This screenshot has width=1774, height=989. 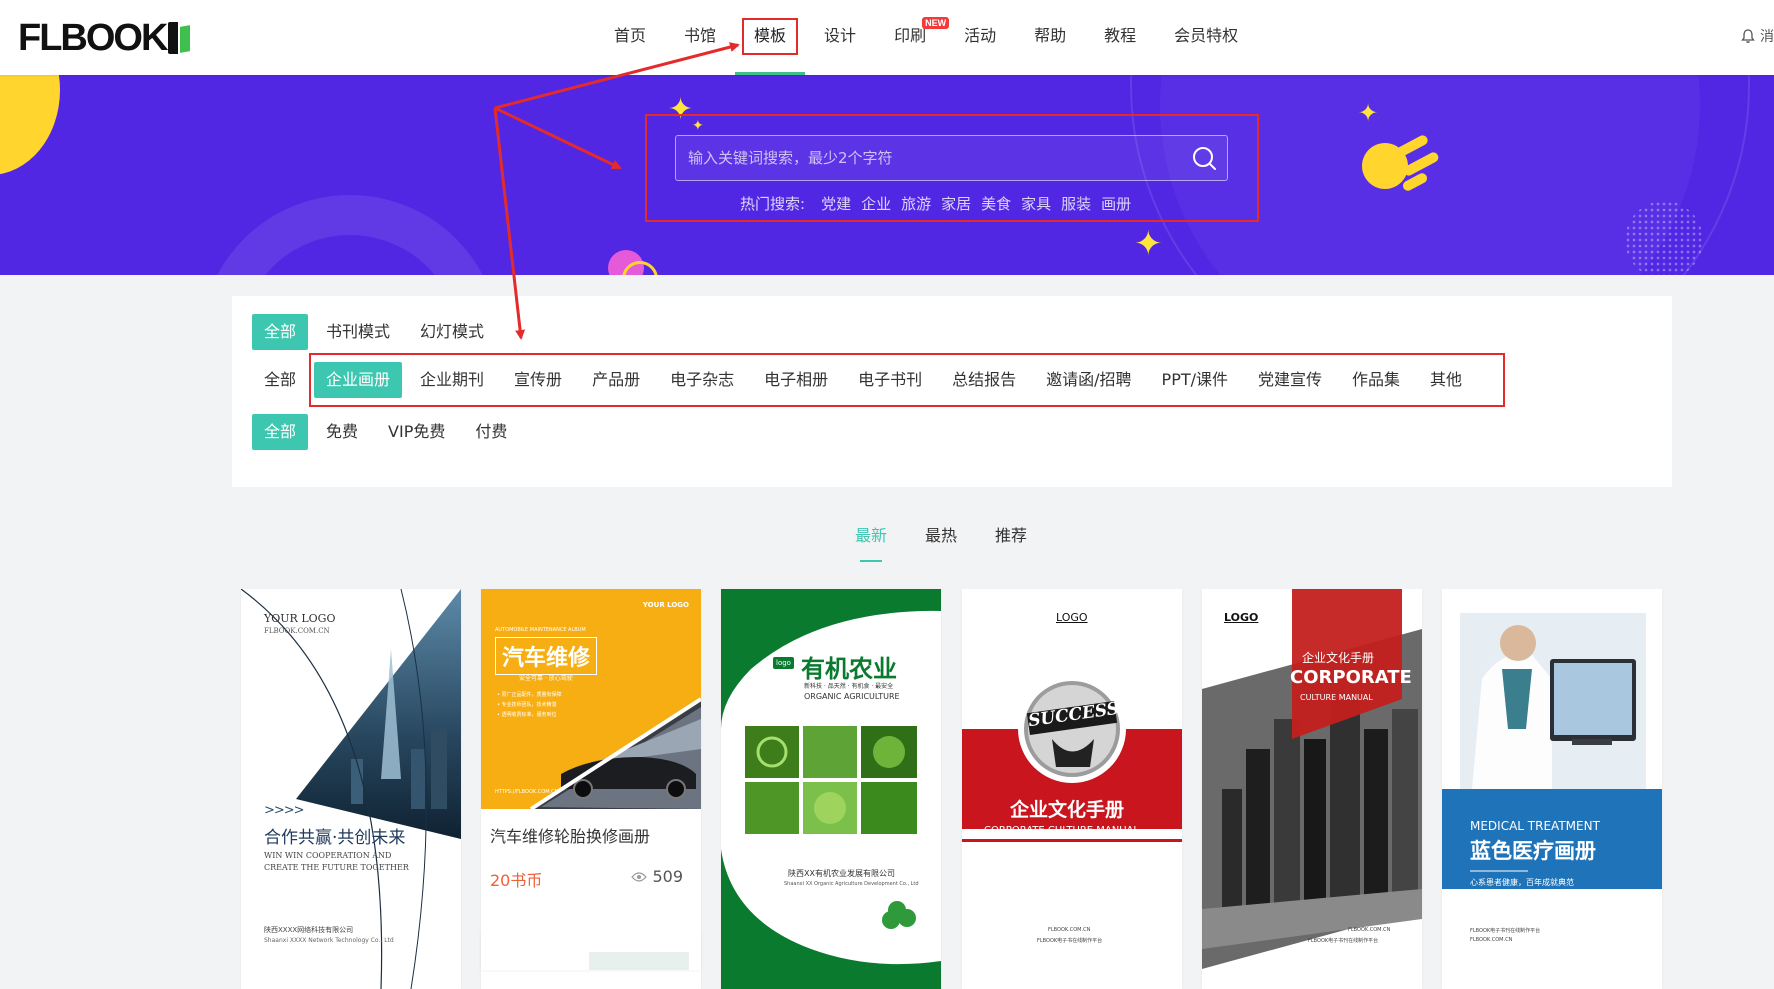 I want to click on card-views: 509, so click(x=657, y=876).